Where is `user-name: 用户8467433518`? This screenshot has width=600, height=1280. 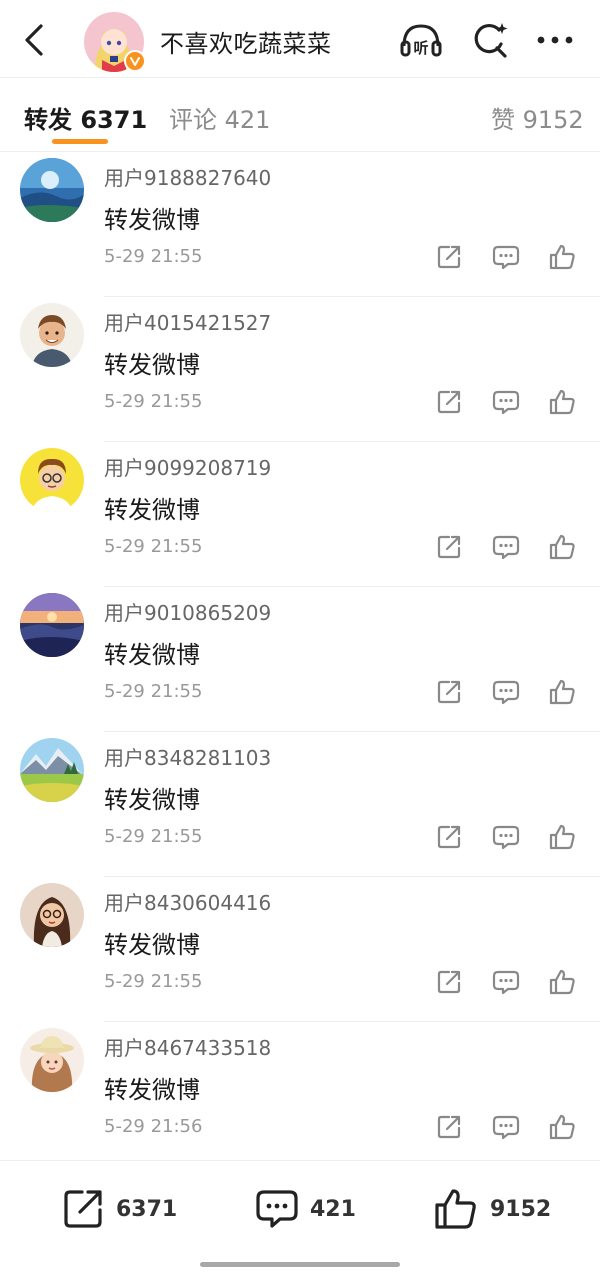
user-name: 用户8467433518 is located at coordinates (187, 1046).